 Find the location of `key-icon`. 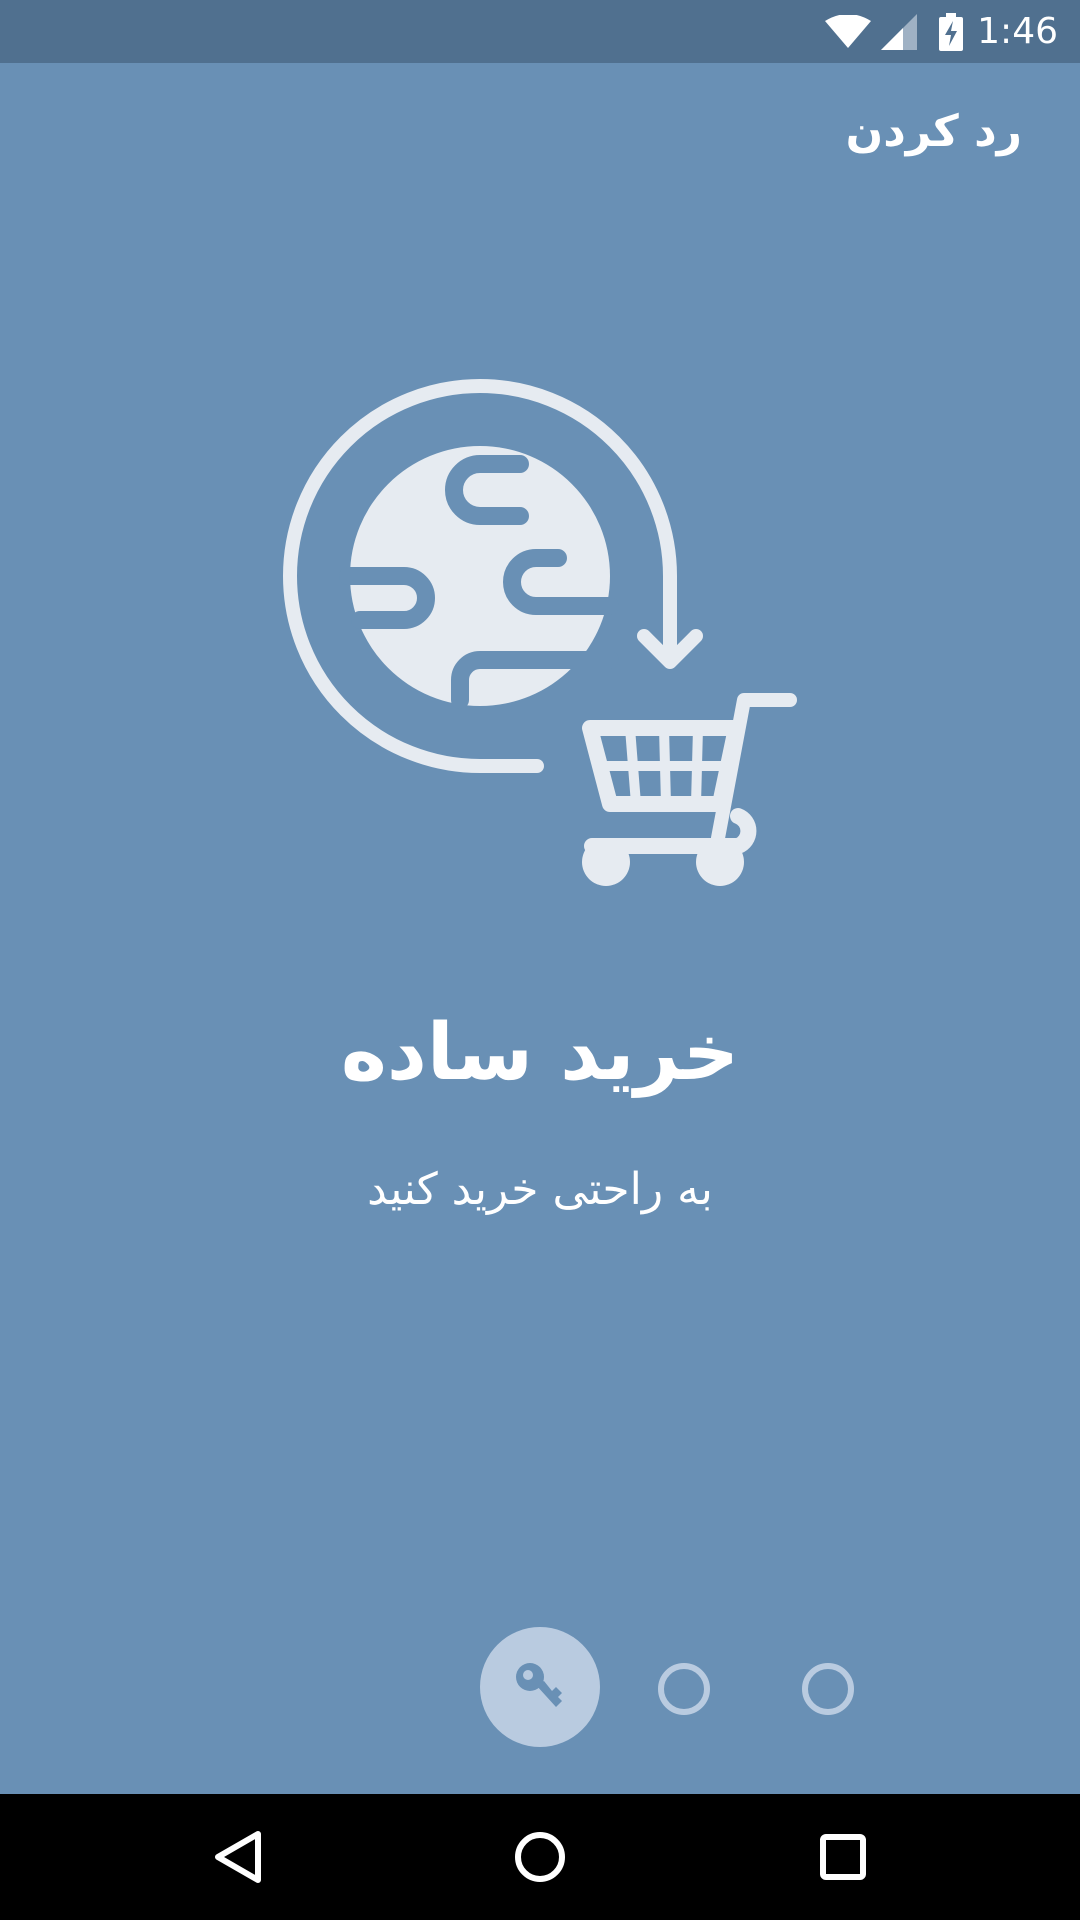

key-icon is located at coordinates (539, 1685).